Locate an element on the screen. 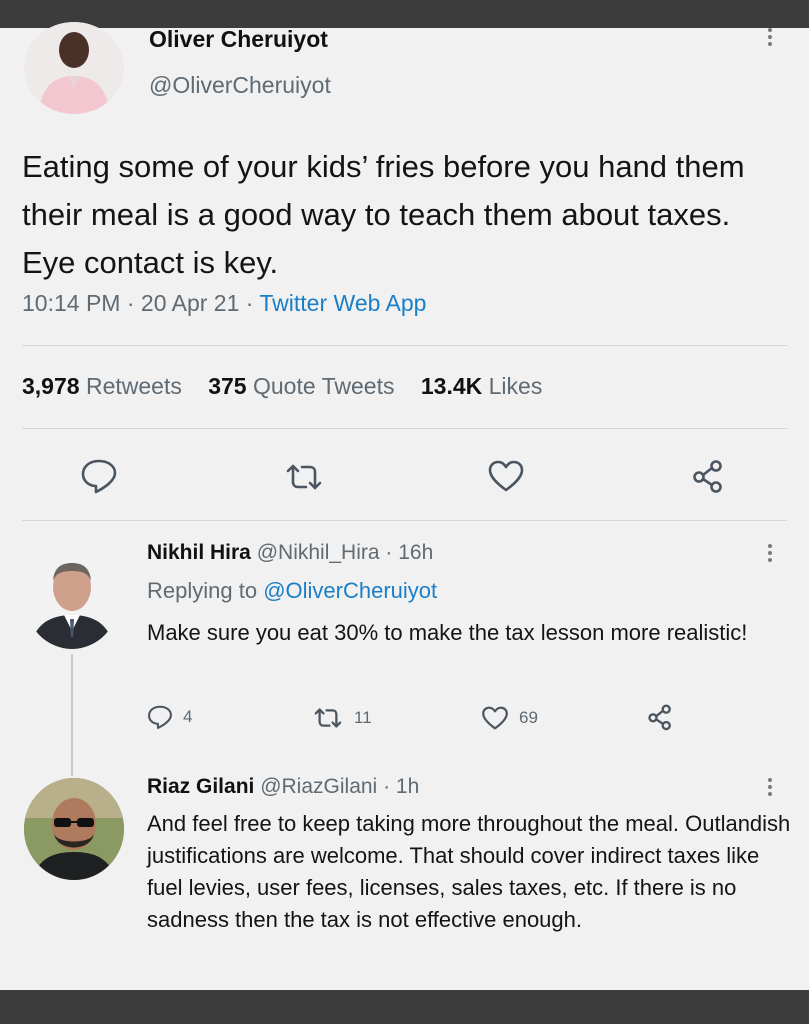  bottom-frame-bar is located at coordinates (404, 1007).